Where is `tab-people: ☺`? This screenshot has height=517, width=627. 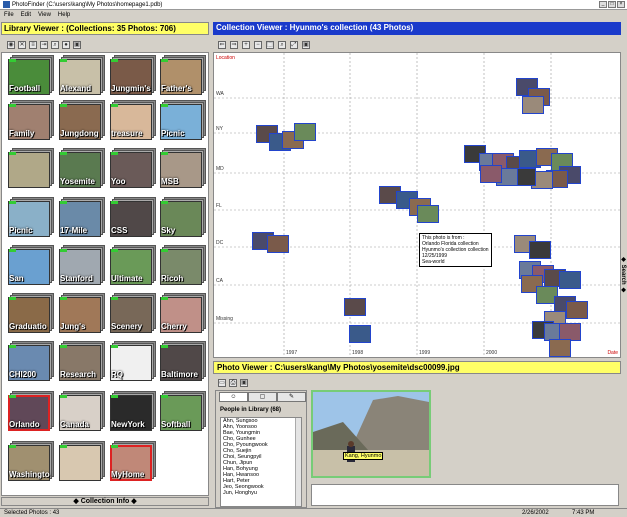 tab-people: ☺ is located at coordinates (233, 397).